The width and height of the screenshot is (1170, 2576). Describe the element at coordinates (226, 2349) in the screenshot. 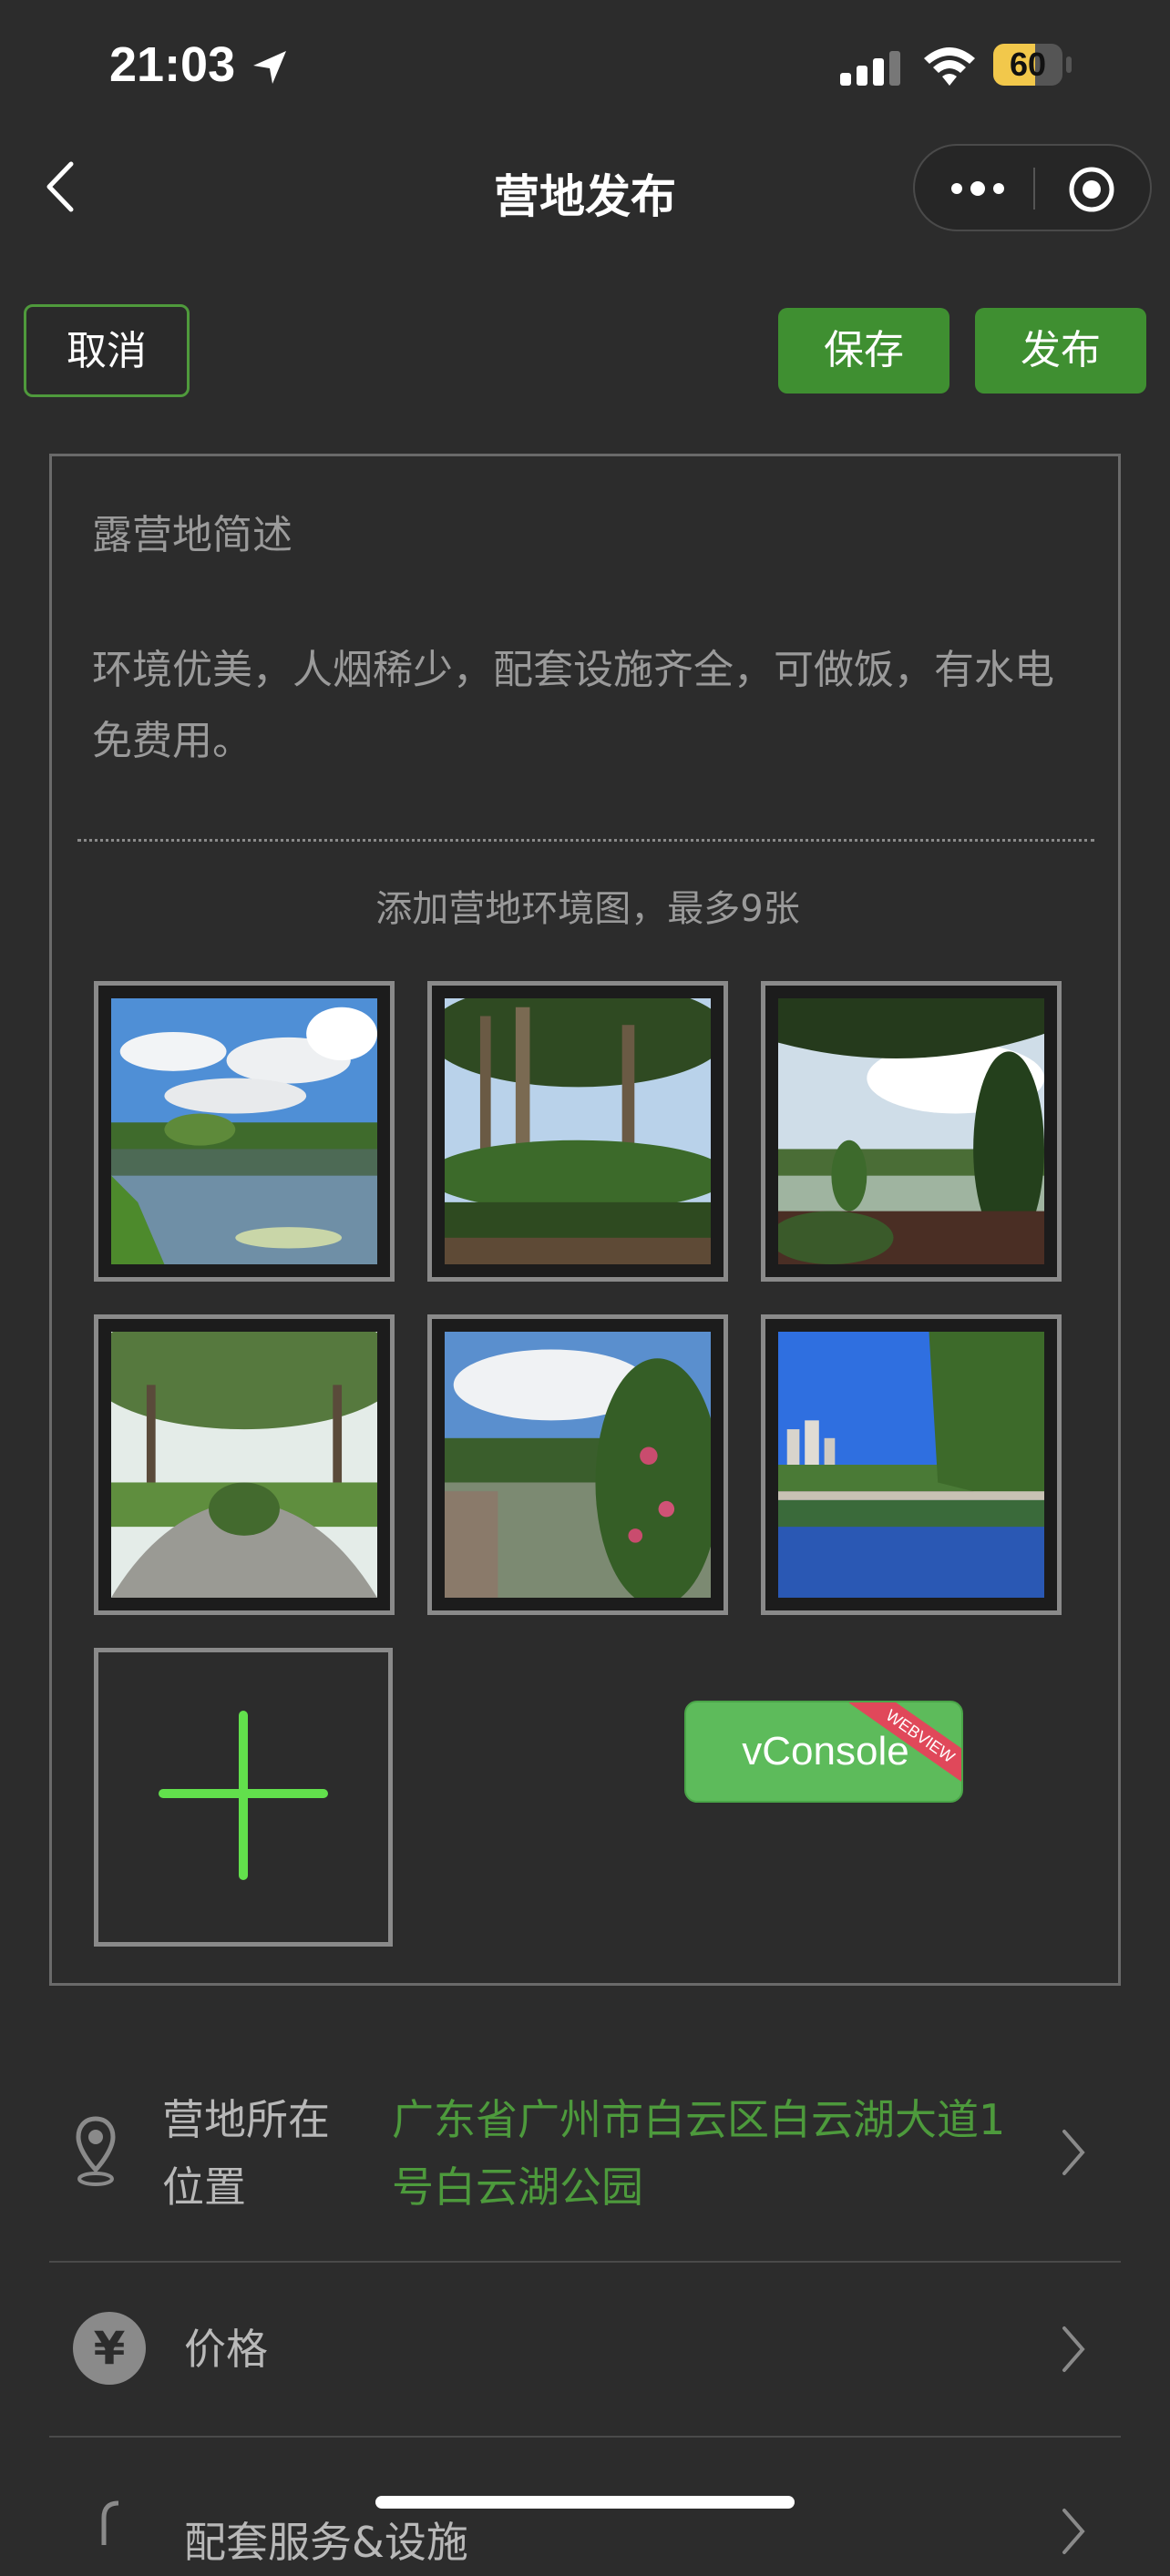

I see `price-label: 价格` at that location.